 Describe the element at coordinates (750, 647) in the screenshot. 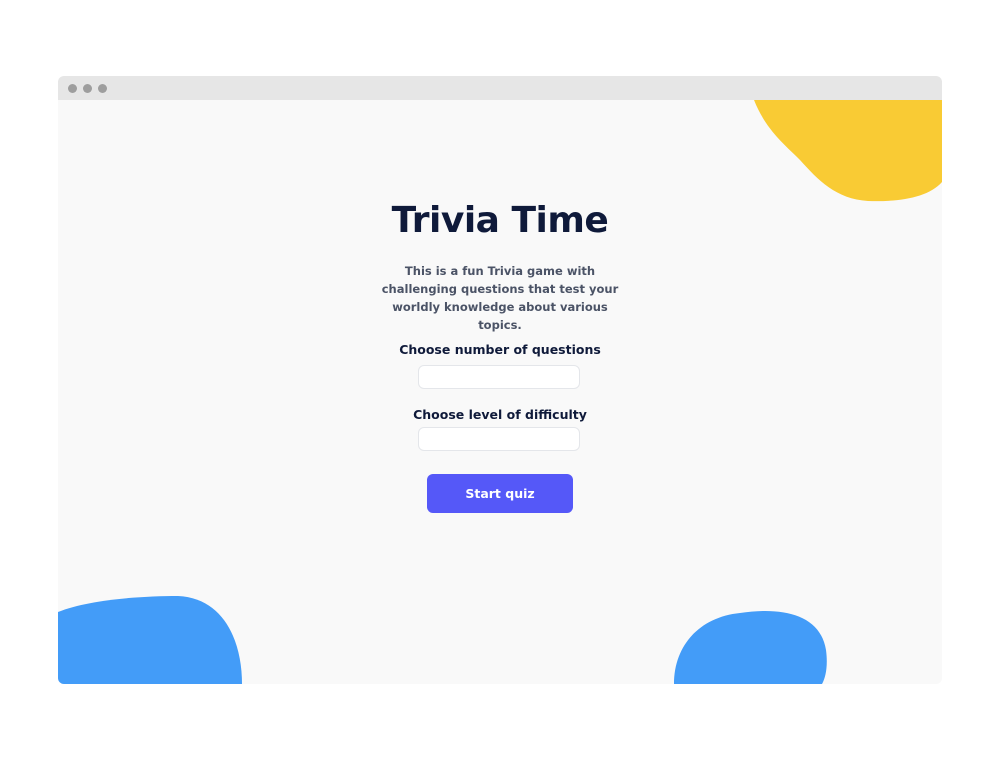

I see `blue-blob-right` at that location.